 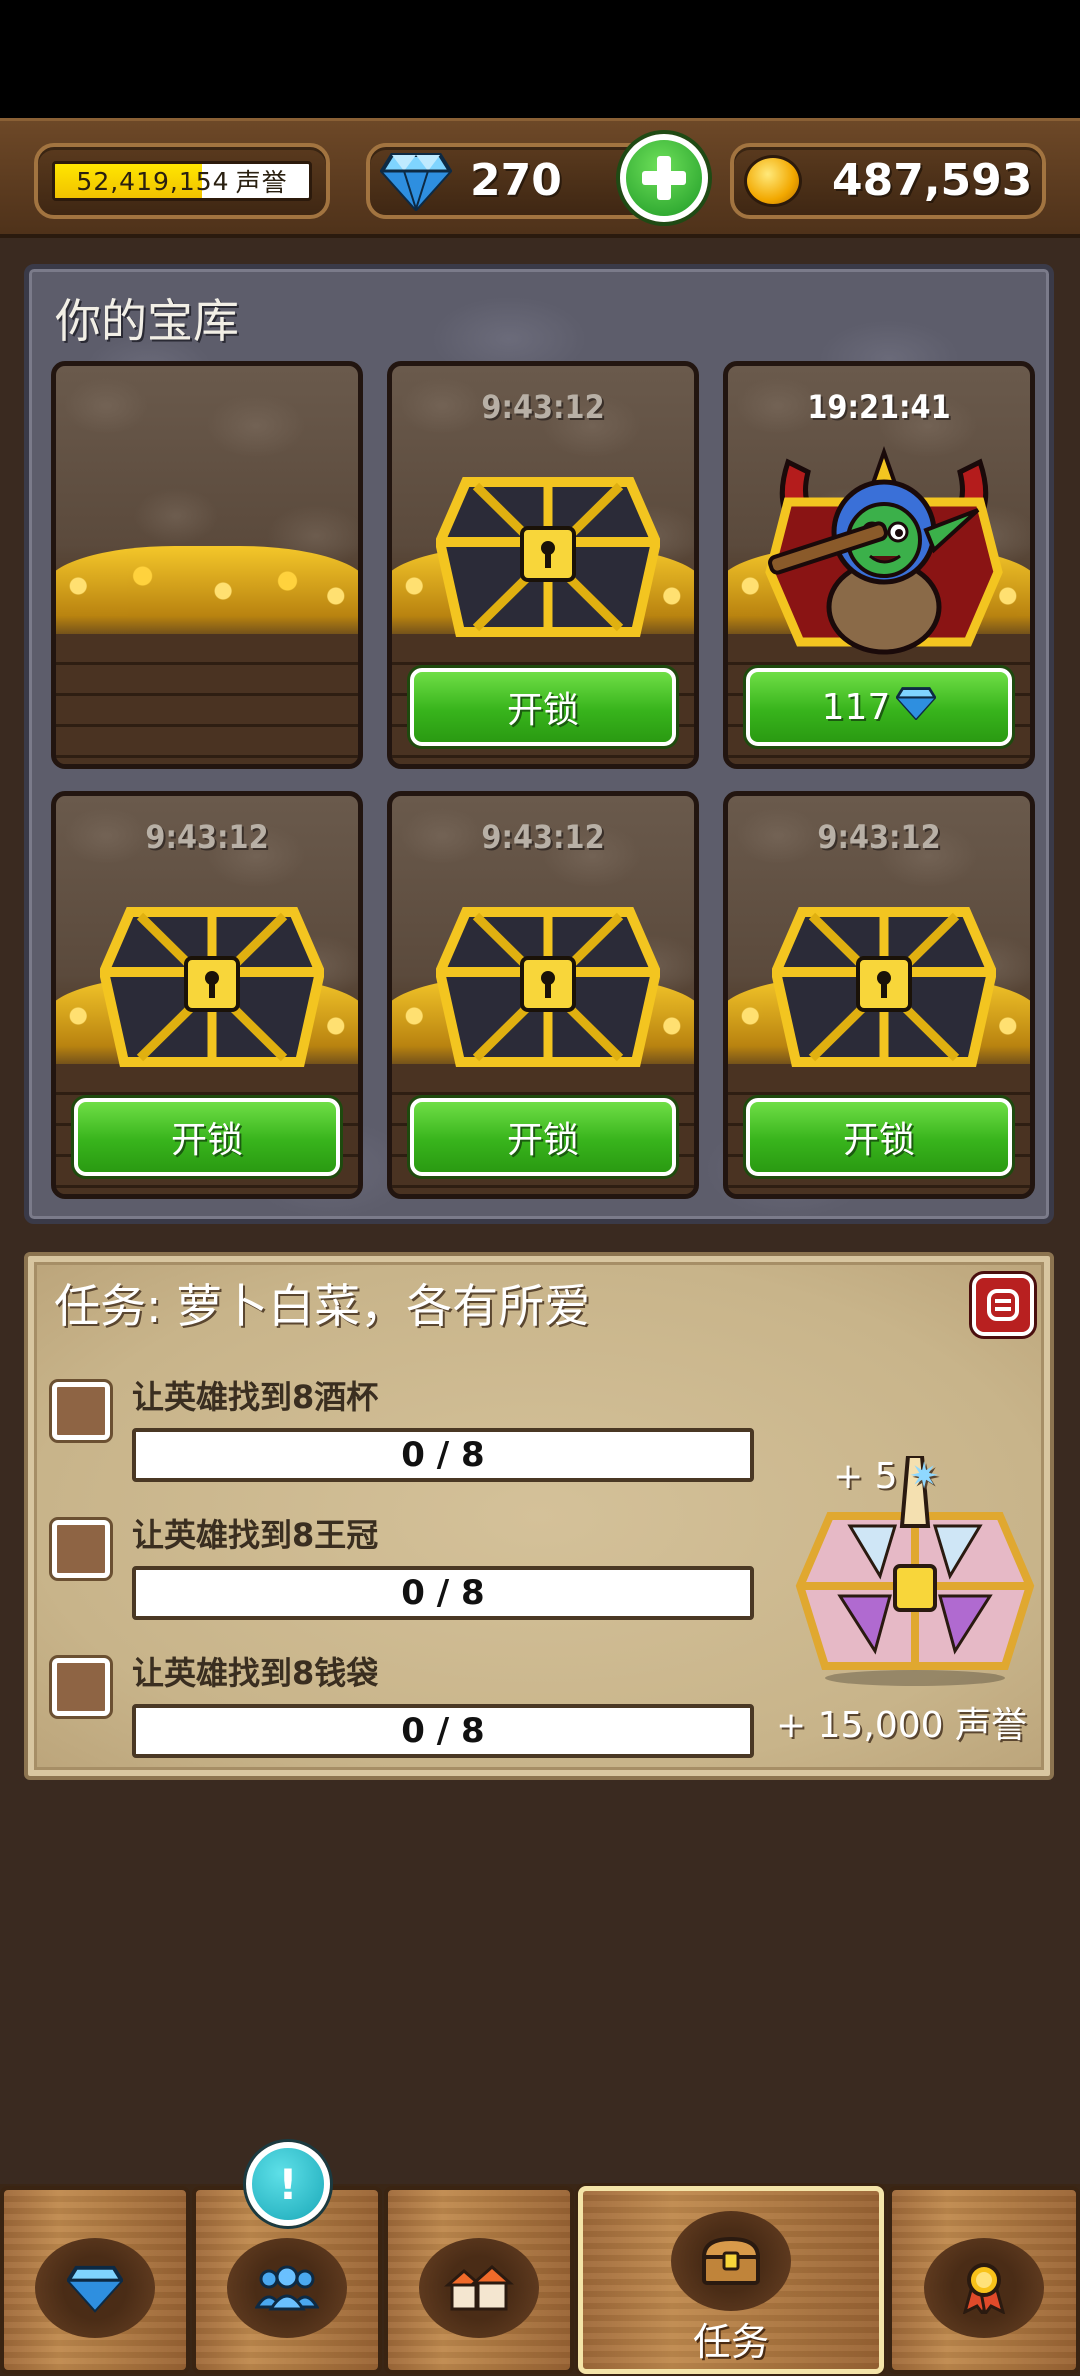 I want to click on gem-unlock-button: 117, so click(x=879, y=707).